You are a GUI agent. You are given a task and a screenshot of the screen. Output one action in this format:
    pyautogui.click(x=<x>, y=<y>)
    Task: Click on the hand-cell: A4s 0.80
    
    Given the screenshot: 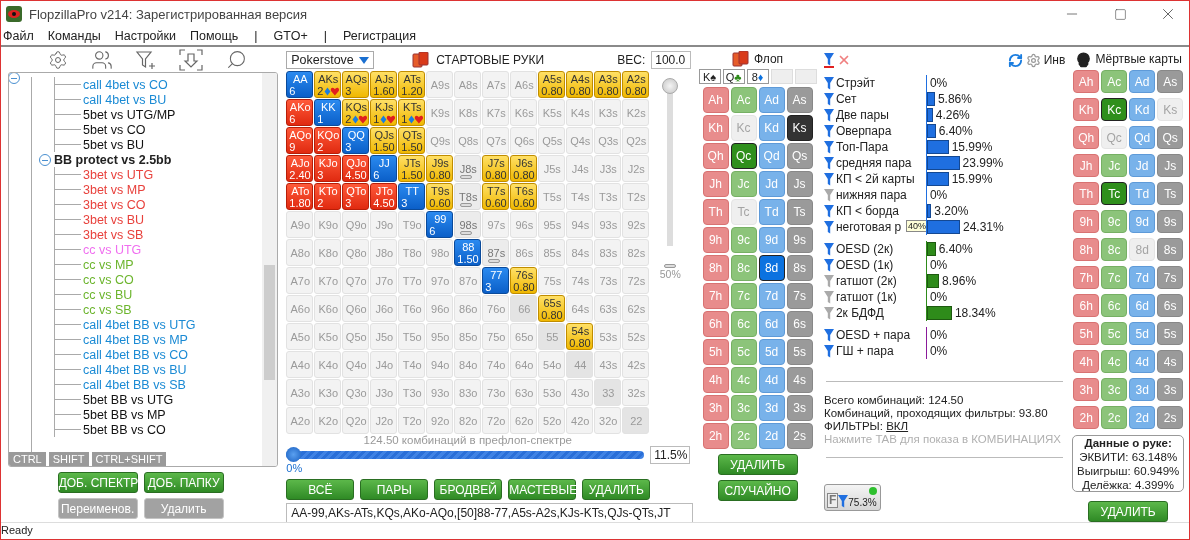 What is the action you would take?
    pyautogui.click(x=580, y=84)
    